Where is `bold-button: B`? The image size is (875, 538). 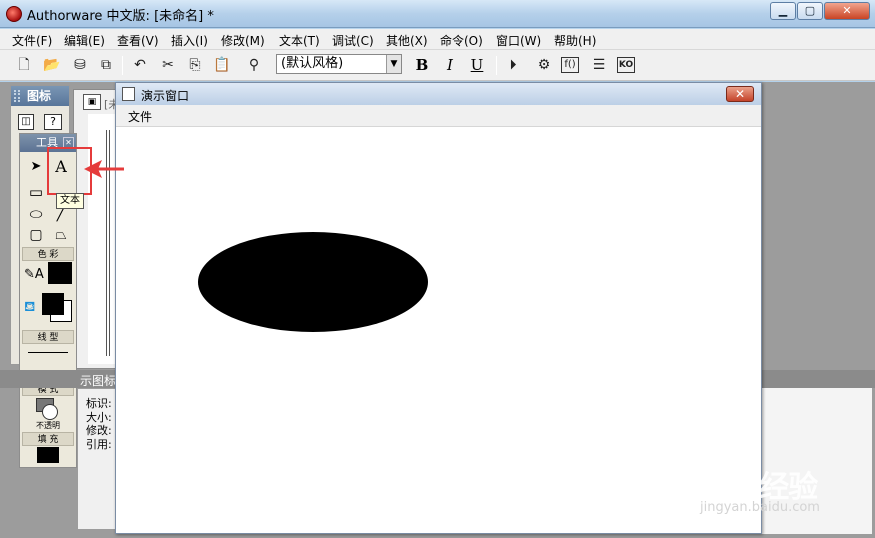 bold-button: B is located at coordinates (422, 65).